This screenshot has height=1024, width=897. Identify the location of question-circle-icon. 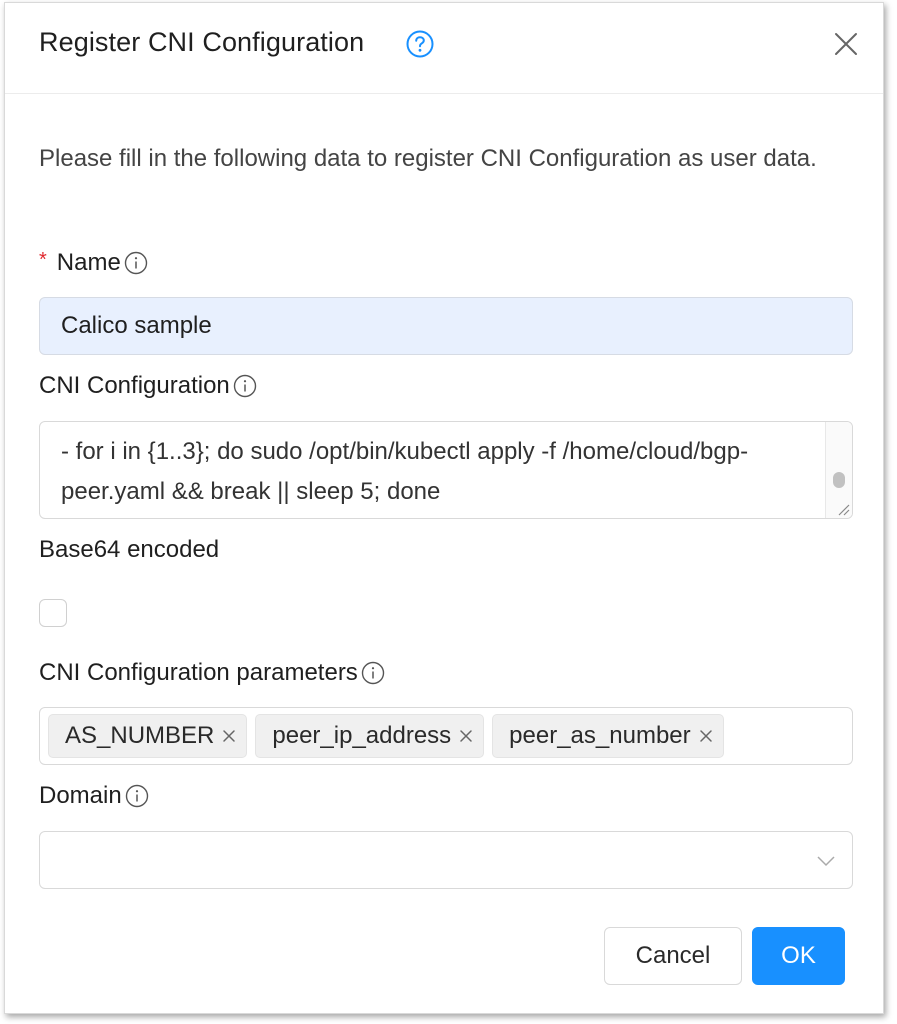
(420, 44).